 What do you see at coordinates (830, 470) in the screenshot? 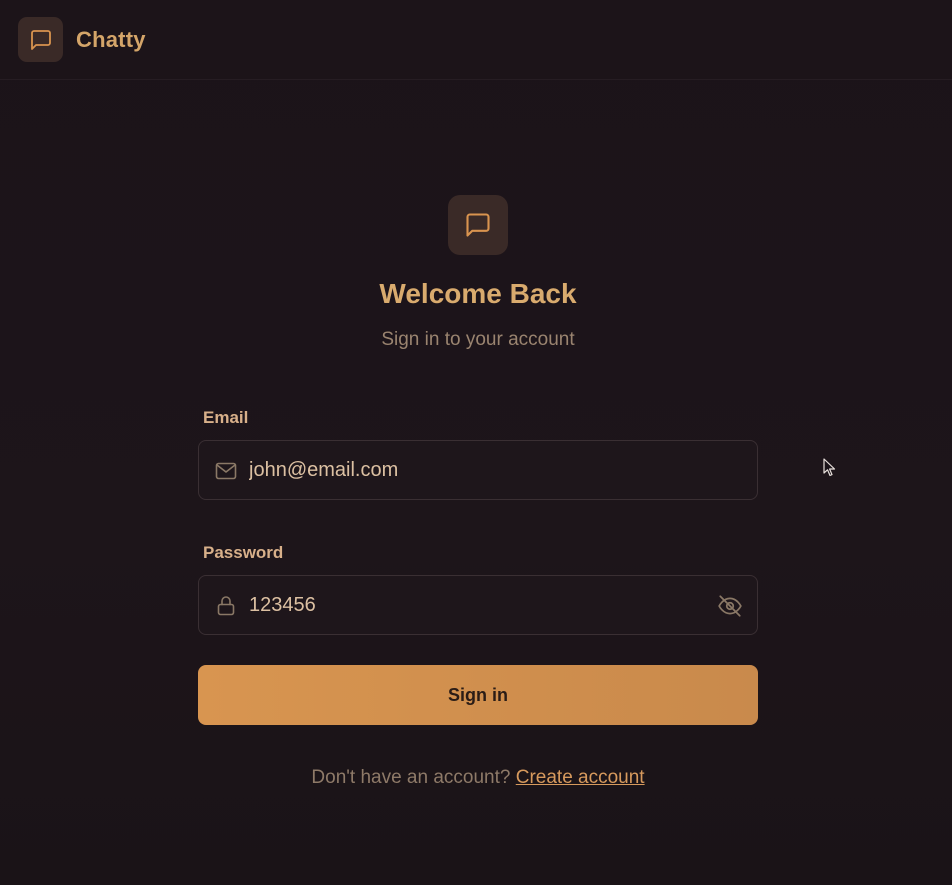
I see `mouse-cursor-icon` at bounding box center [830, 470].